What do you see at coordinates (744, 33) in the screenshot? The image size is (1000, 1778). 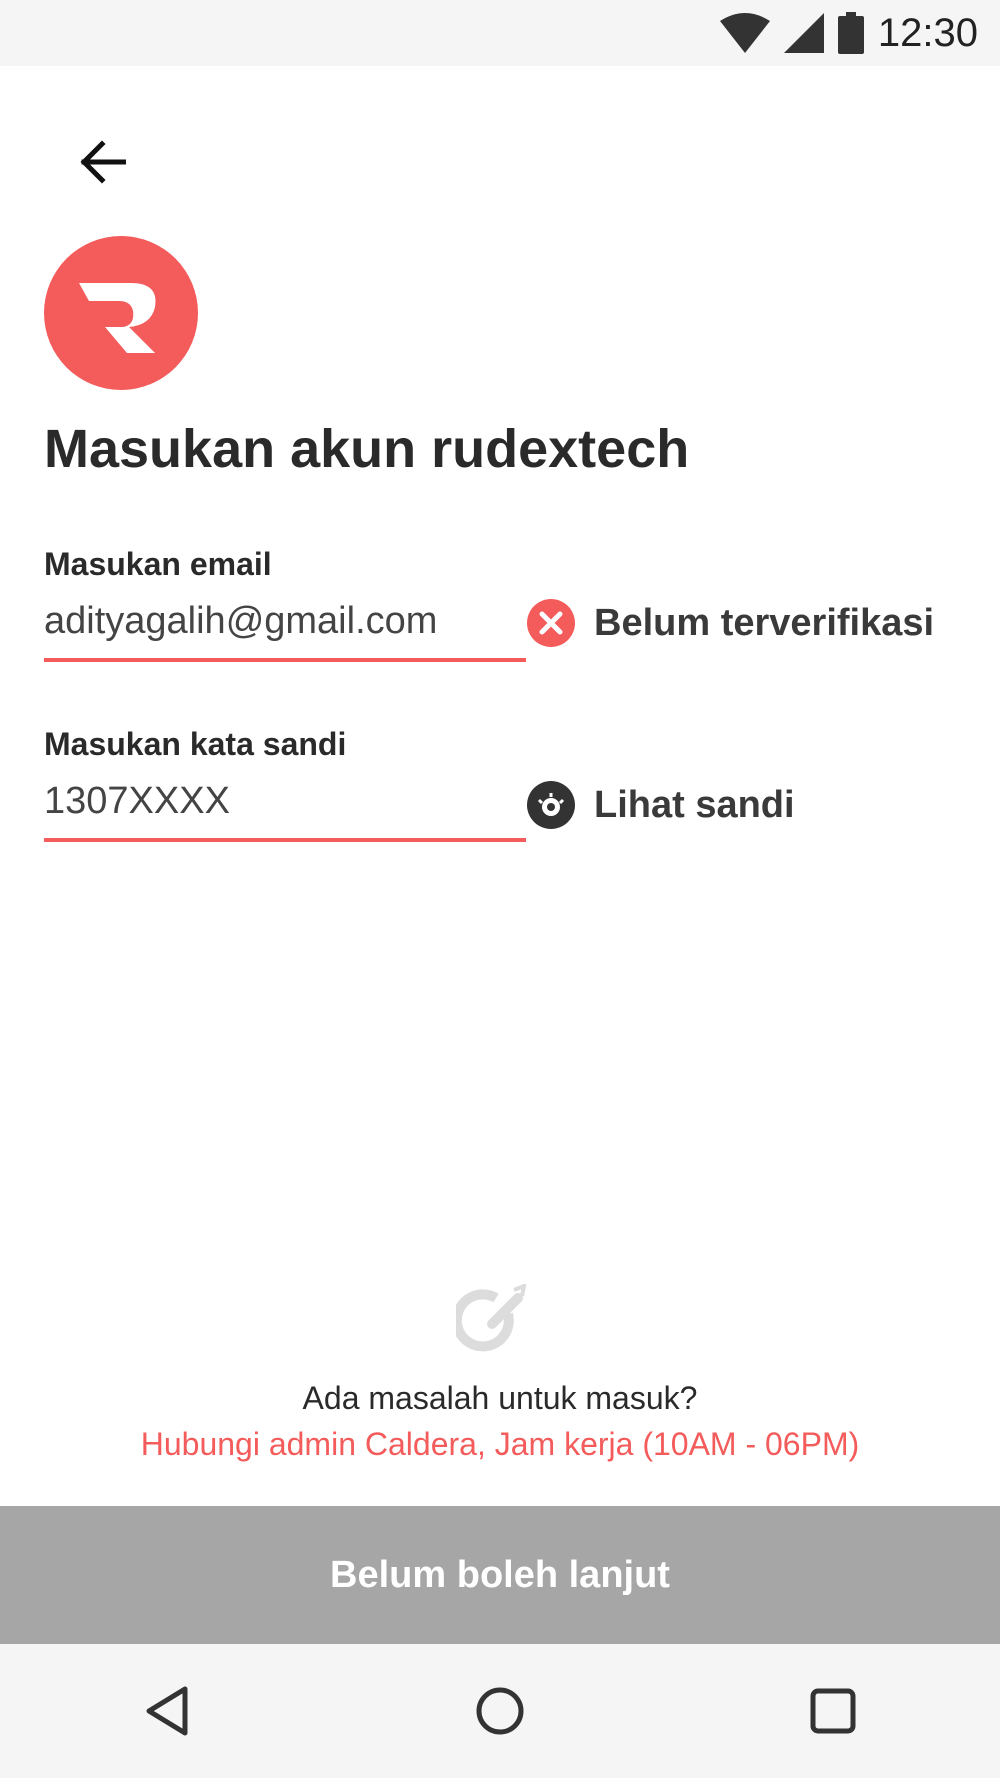 I see `wifi-icon` at bounding box center [744, 33].